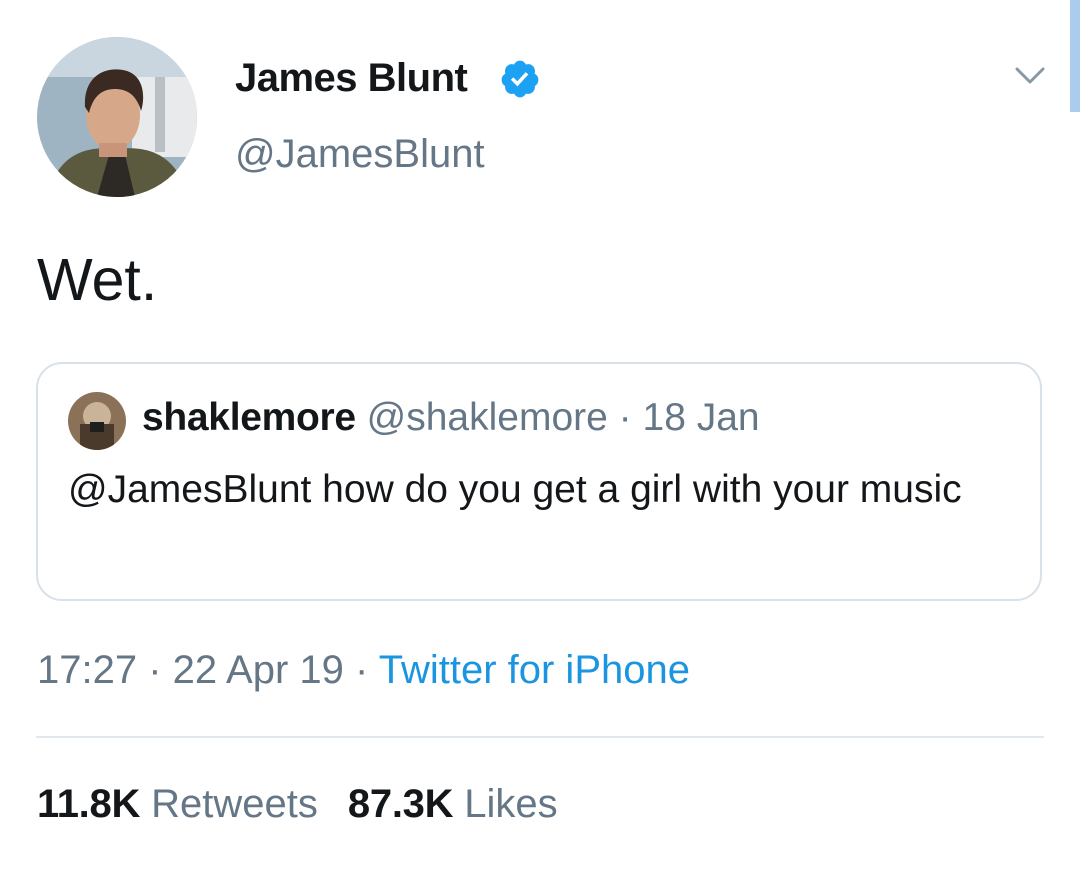  Describe the element at coordinates (487, 417) in the screenshot. I see `quoted-author-handle: @shaklemore` at that location.